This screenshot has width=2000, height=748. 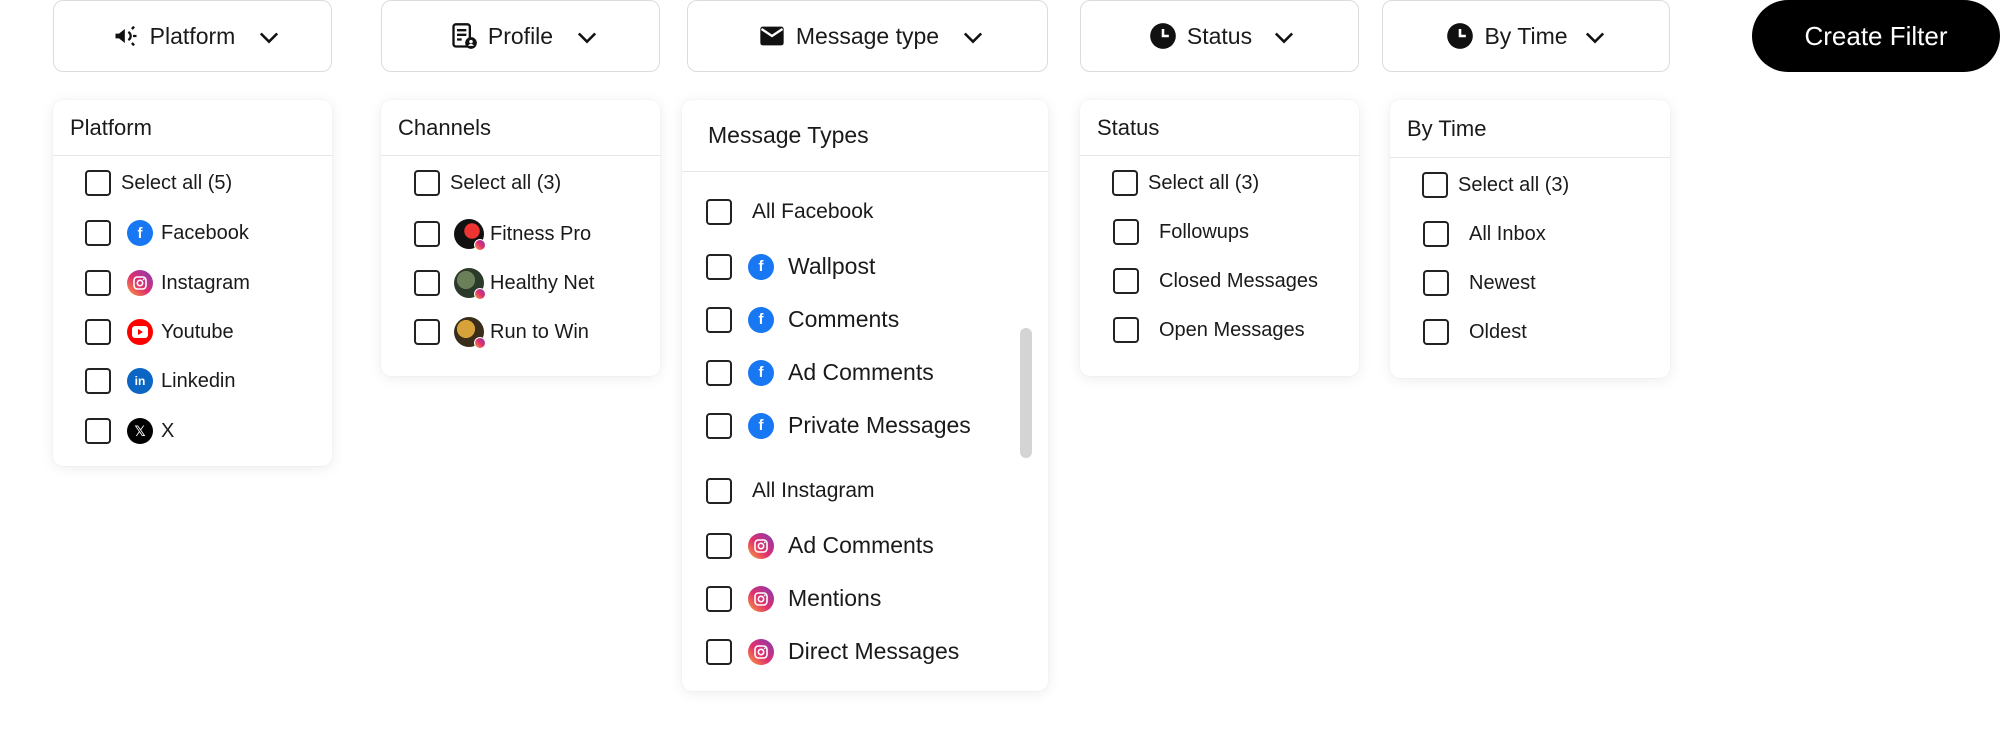 I want to click on platform-item-youtube: Youtube, so click(x=159, y=332).